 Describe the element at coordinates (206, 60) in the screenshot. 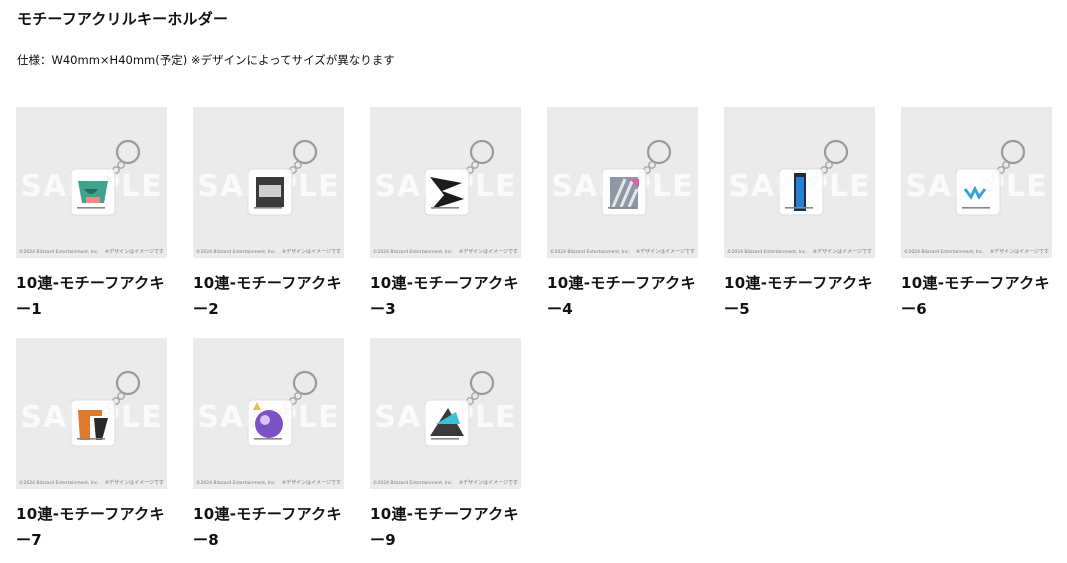

I see `spec-text: 仕様：W40mm×H40mm(予定) ※デザインによってサイズが異なります` at that location.